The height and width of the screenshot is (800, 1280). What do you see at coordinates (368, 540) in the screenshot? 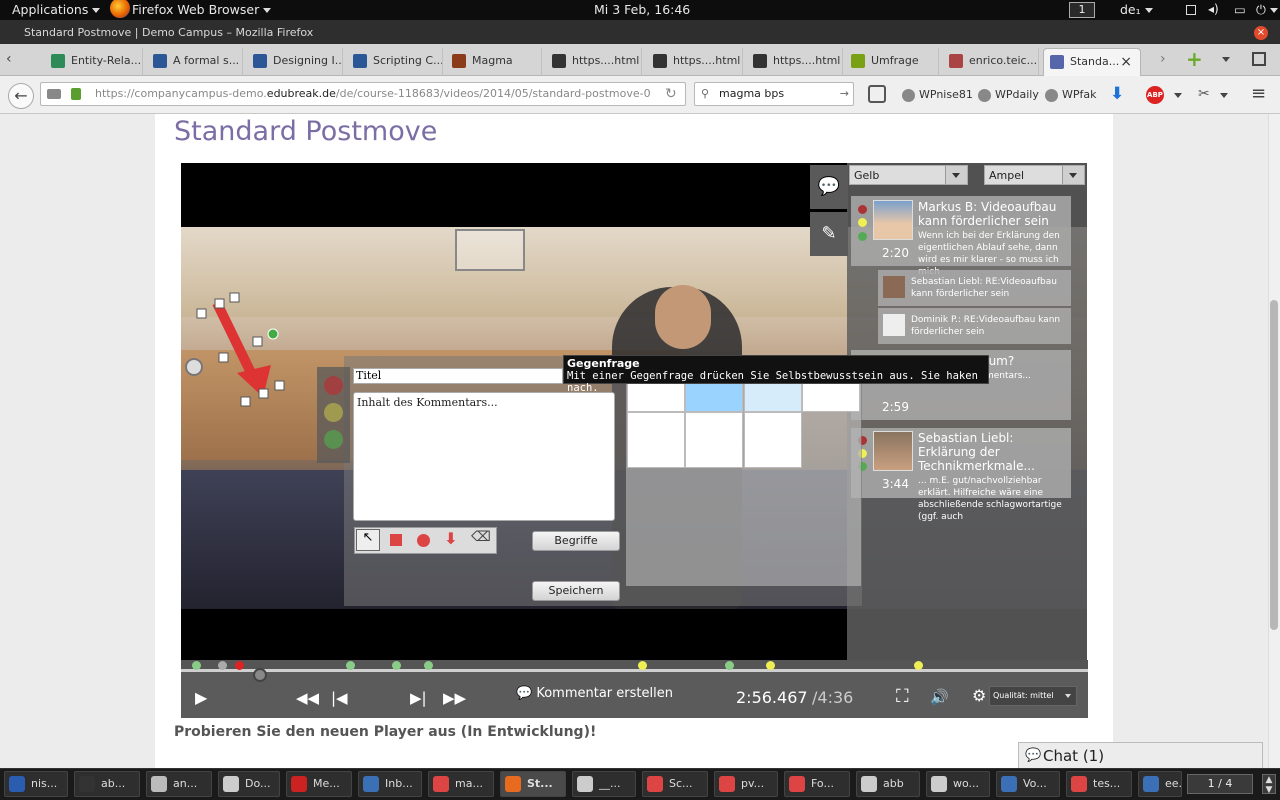
I see `select-tool-button: ↖` at bounding box center [368, 540].